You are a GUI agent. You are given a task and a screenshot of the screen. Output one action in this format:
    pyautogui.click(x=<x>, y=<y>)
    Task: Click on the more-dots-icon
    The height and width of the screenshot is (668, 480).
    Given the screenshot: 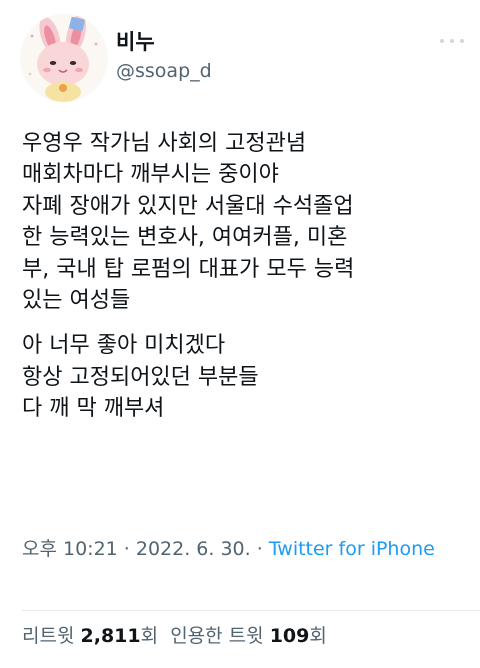 What is the action you would take?
    pyautogui.click(x=452, y=41)
    